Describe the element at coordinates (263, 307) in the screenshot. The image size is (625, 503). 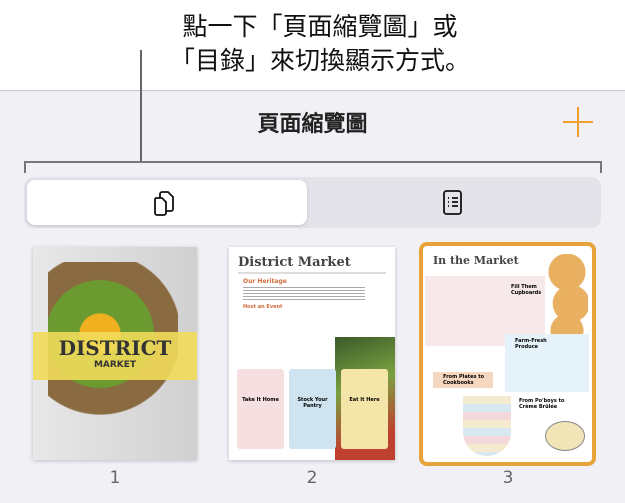
I see `section-heading: Host an Event` at that location.